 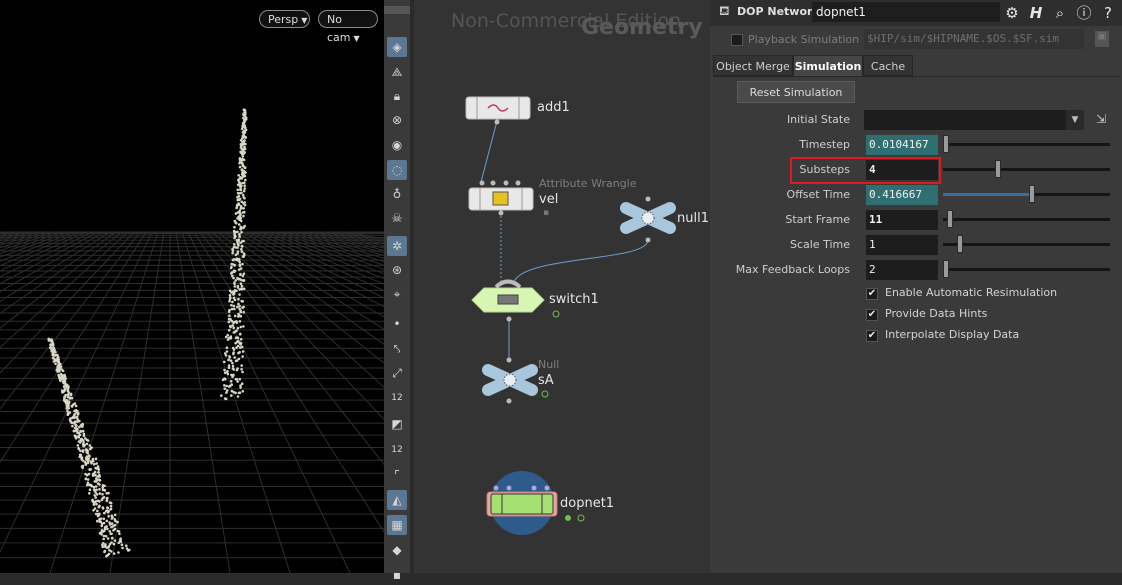 What do you see at coordinates (588, 183) in the screenshot?
I see `node-type-vel: Attribute Wrangle` at bounding box center [588, 183].